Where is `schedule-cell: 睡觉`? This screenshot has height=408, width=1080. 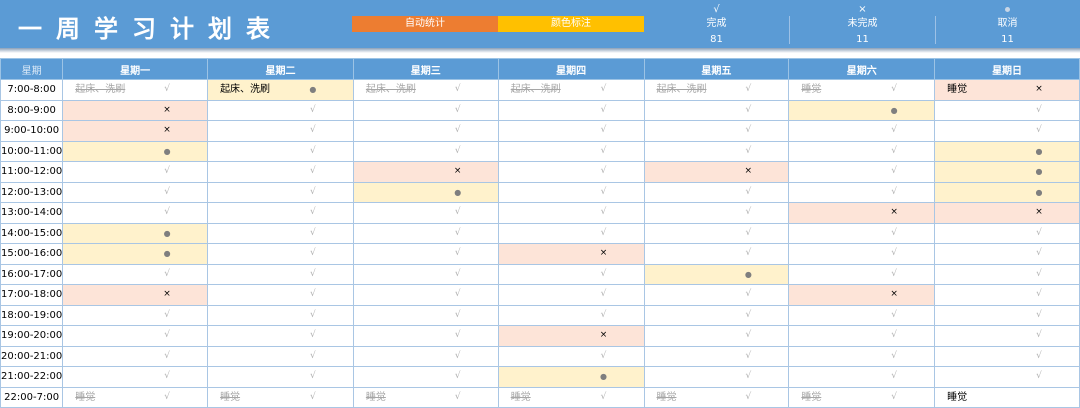
schedule-cell: 睡觉 is located at coordinates (1007, 397).